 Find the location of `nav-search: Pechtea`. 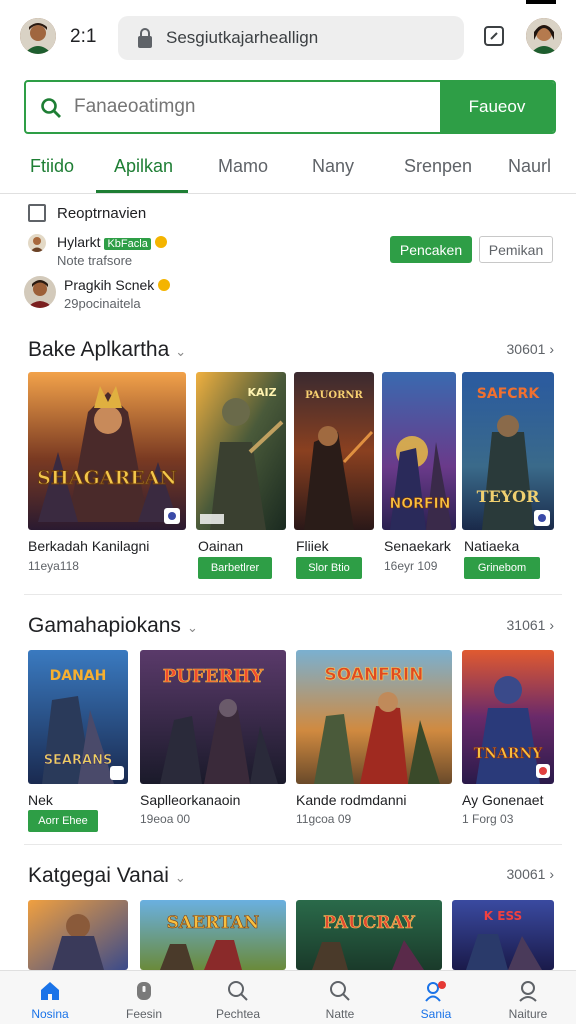

nav-search: Pechtea is located at coordinates (238, 997).